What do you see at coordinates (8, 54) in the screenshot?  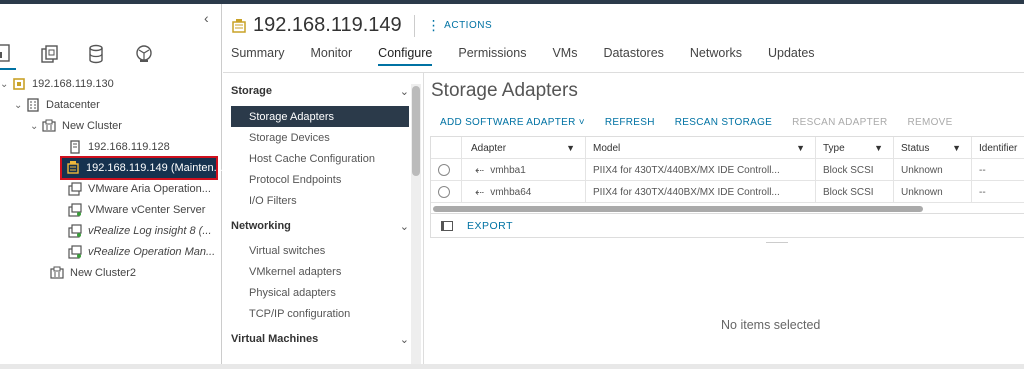 I see `hosts-and-clusters-icon` at bounding box center [8, 54].